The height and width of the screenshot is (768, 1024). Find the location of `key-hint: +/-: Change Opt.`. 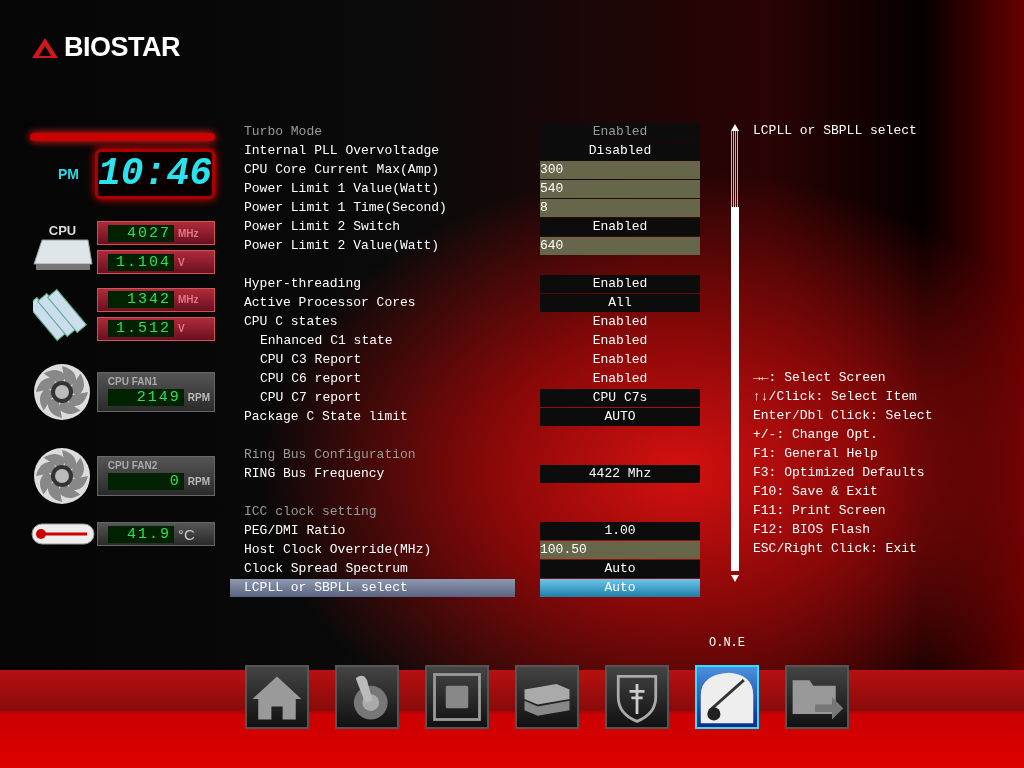

key-hint: +/-: Change Opt. is located at coordinates (816, 435).